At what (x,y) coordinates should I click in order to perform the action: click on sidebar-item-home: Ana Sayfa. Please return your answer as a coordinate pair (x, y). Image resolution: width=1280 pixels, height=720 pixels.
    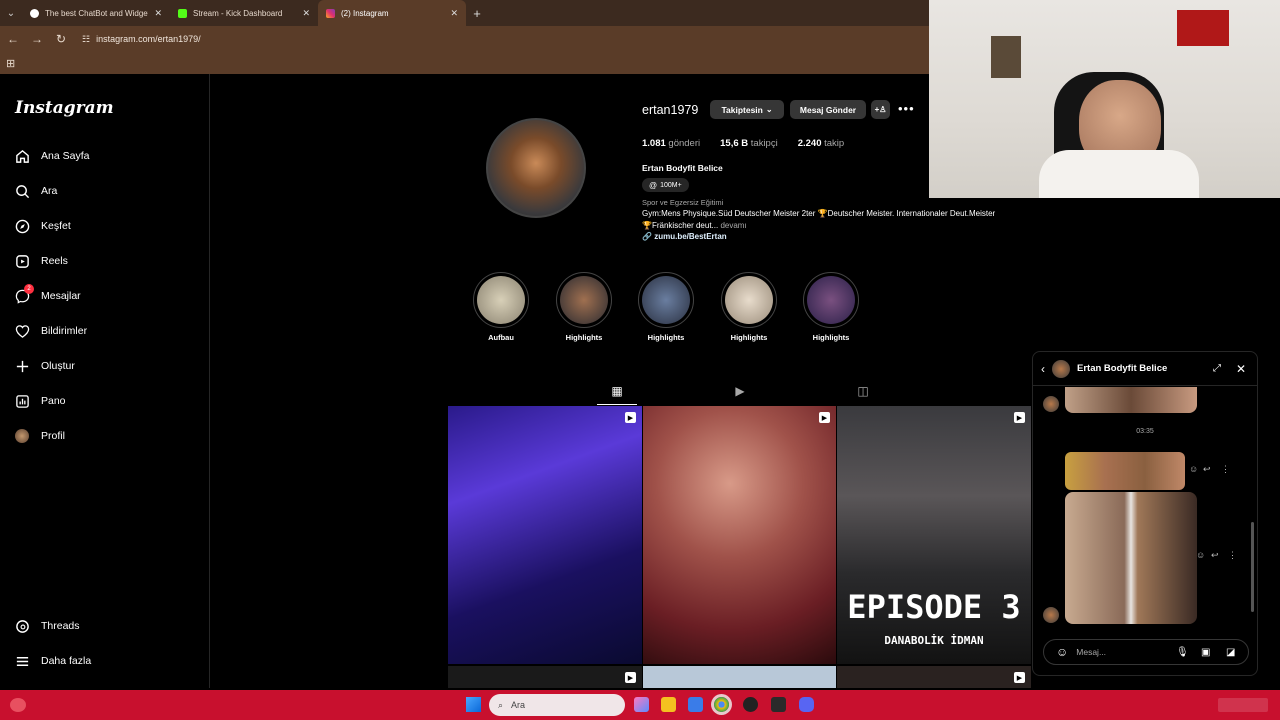
    Looking at the image, I should click on (51, 156).